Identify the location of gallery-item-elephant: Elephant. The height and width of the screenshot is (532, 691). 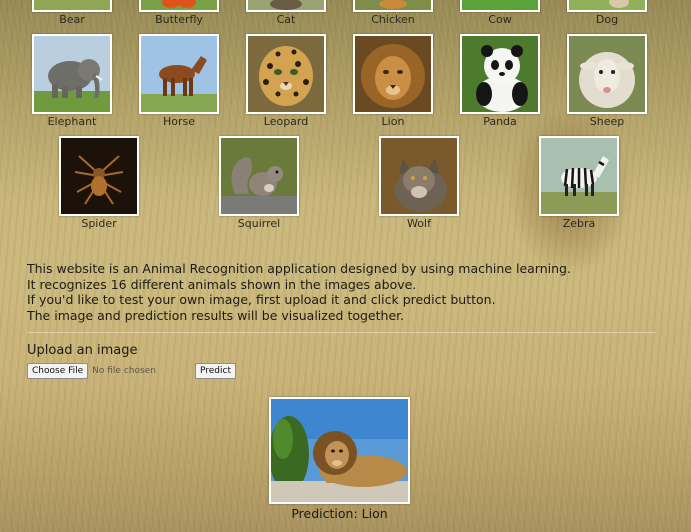
(72, 81).